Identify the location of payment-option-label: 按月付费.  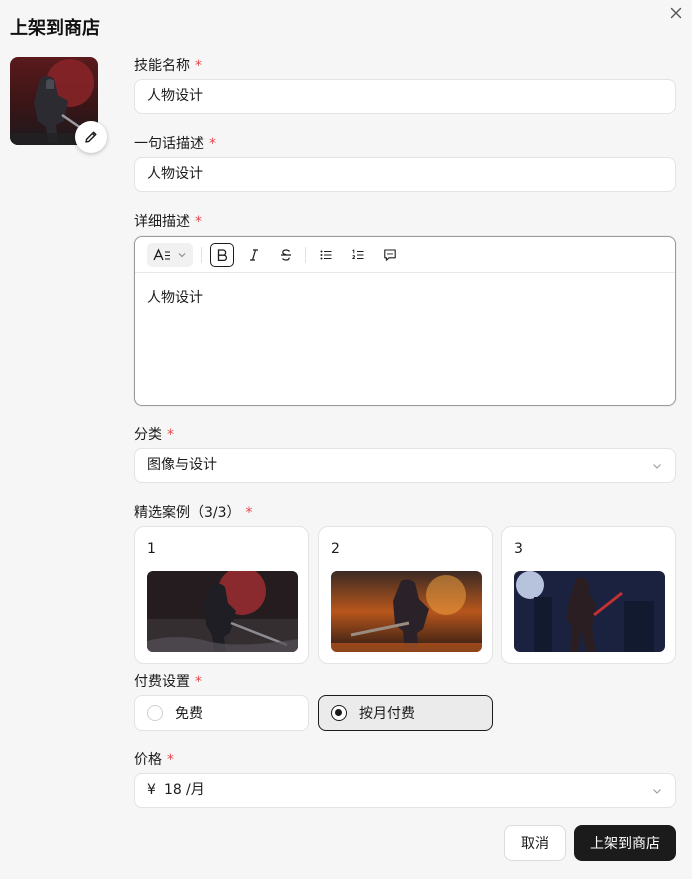
(387, 714).